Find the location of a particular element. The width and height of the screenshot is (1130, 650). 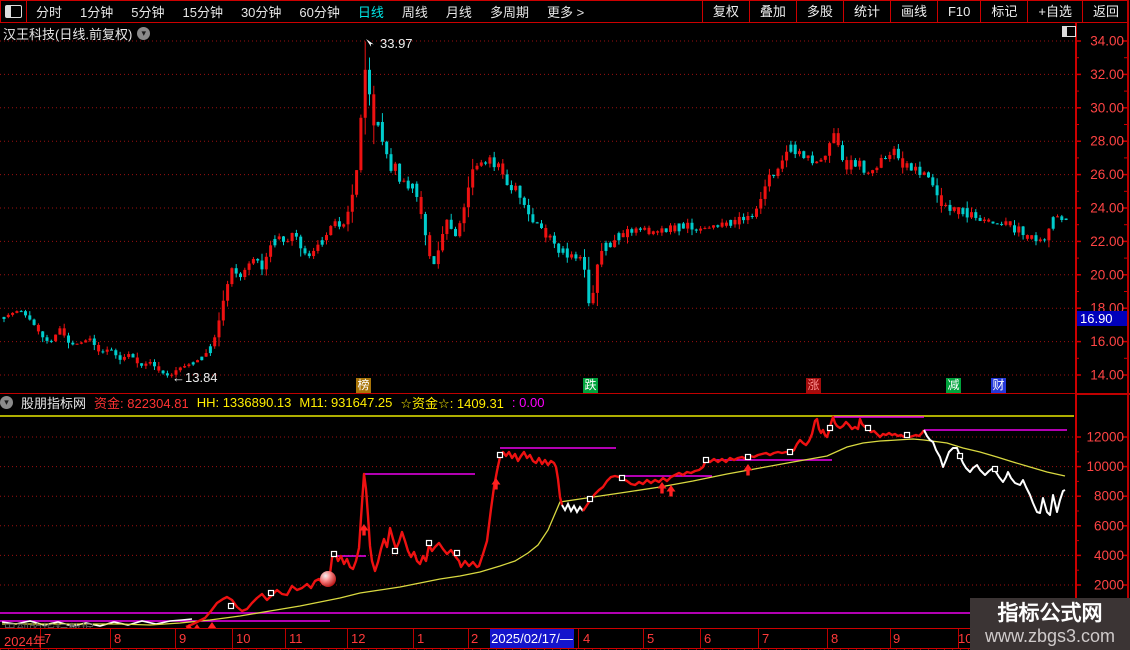

selected-date-box: 2025/02/17/— is located at coordinates (532, 638).